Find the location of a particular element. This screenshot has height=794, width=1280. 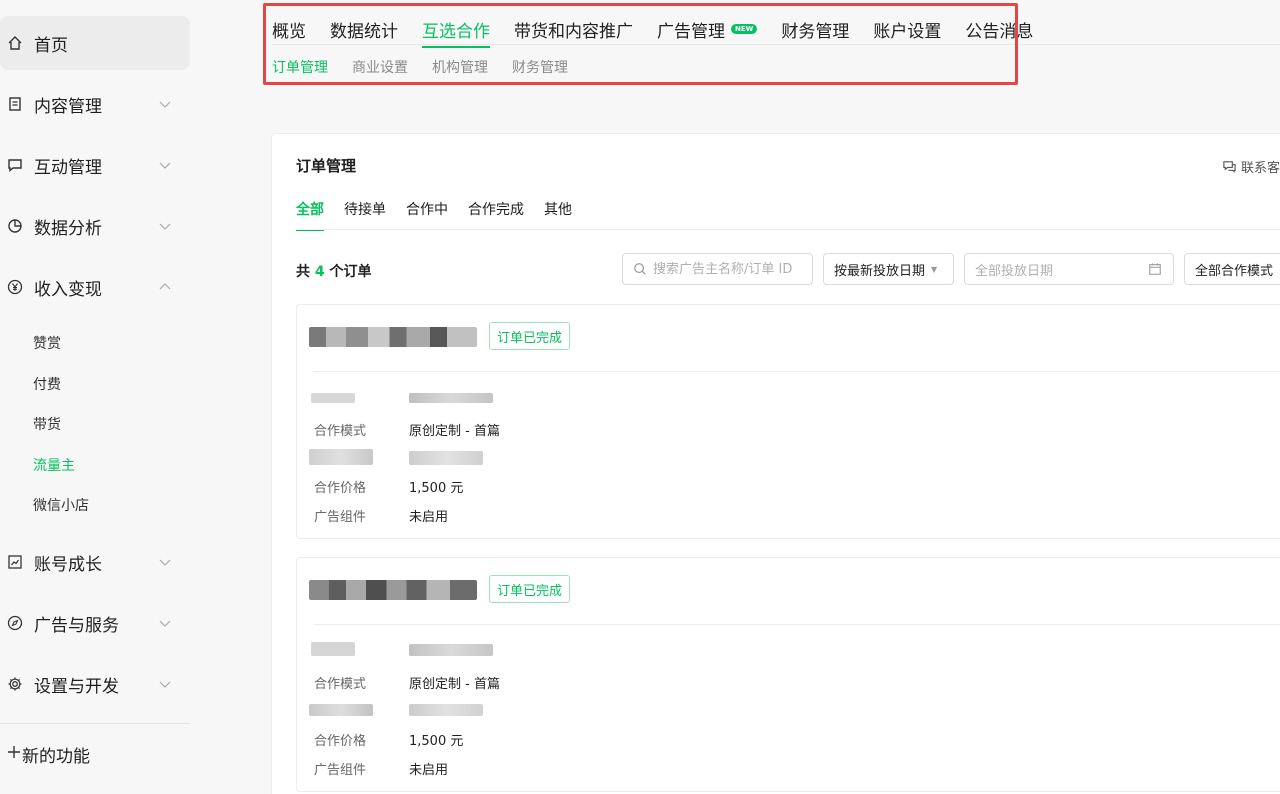

caret-down-icon: ▼ is located at coordinates (934, 269).